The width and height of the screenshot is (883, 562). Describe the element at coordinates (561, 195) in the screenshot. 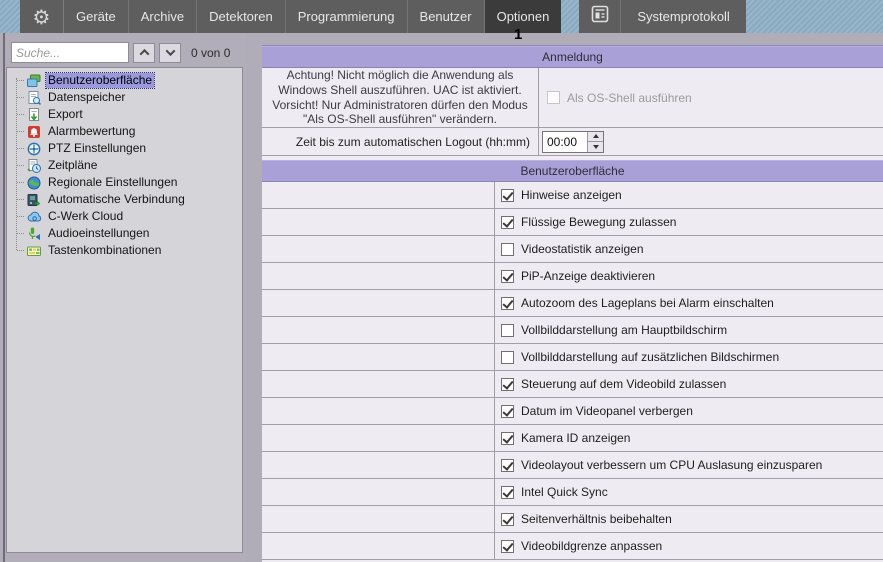

I see `option-hinweise-anzeigen: Hinweise anzeigen` at that location.